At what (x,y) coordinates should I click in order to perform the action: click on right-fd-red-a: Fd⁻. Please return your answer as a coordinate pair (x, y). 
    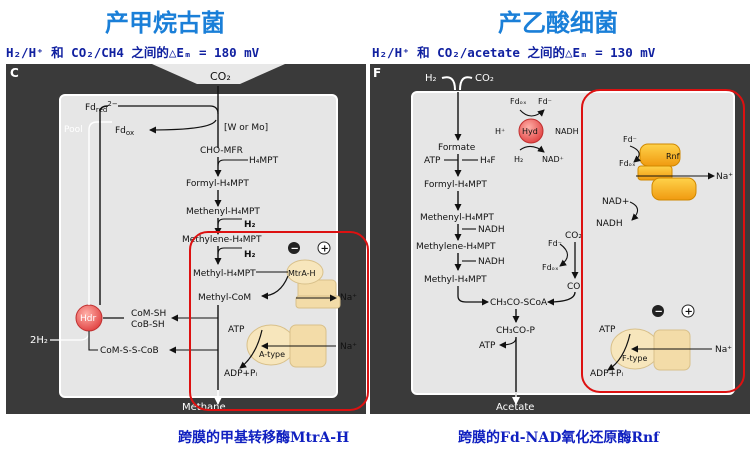
    Looking at the image, I should click on (545, 101).